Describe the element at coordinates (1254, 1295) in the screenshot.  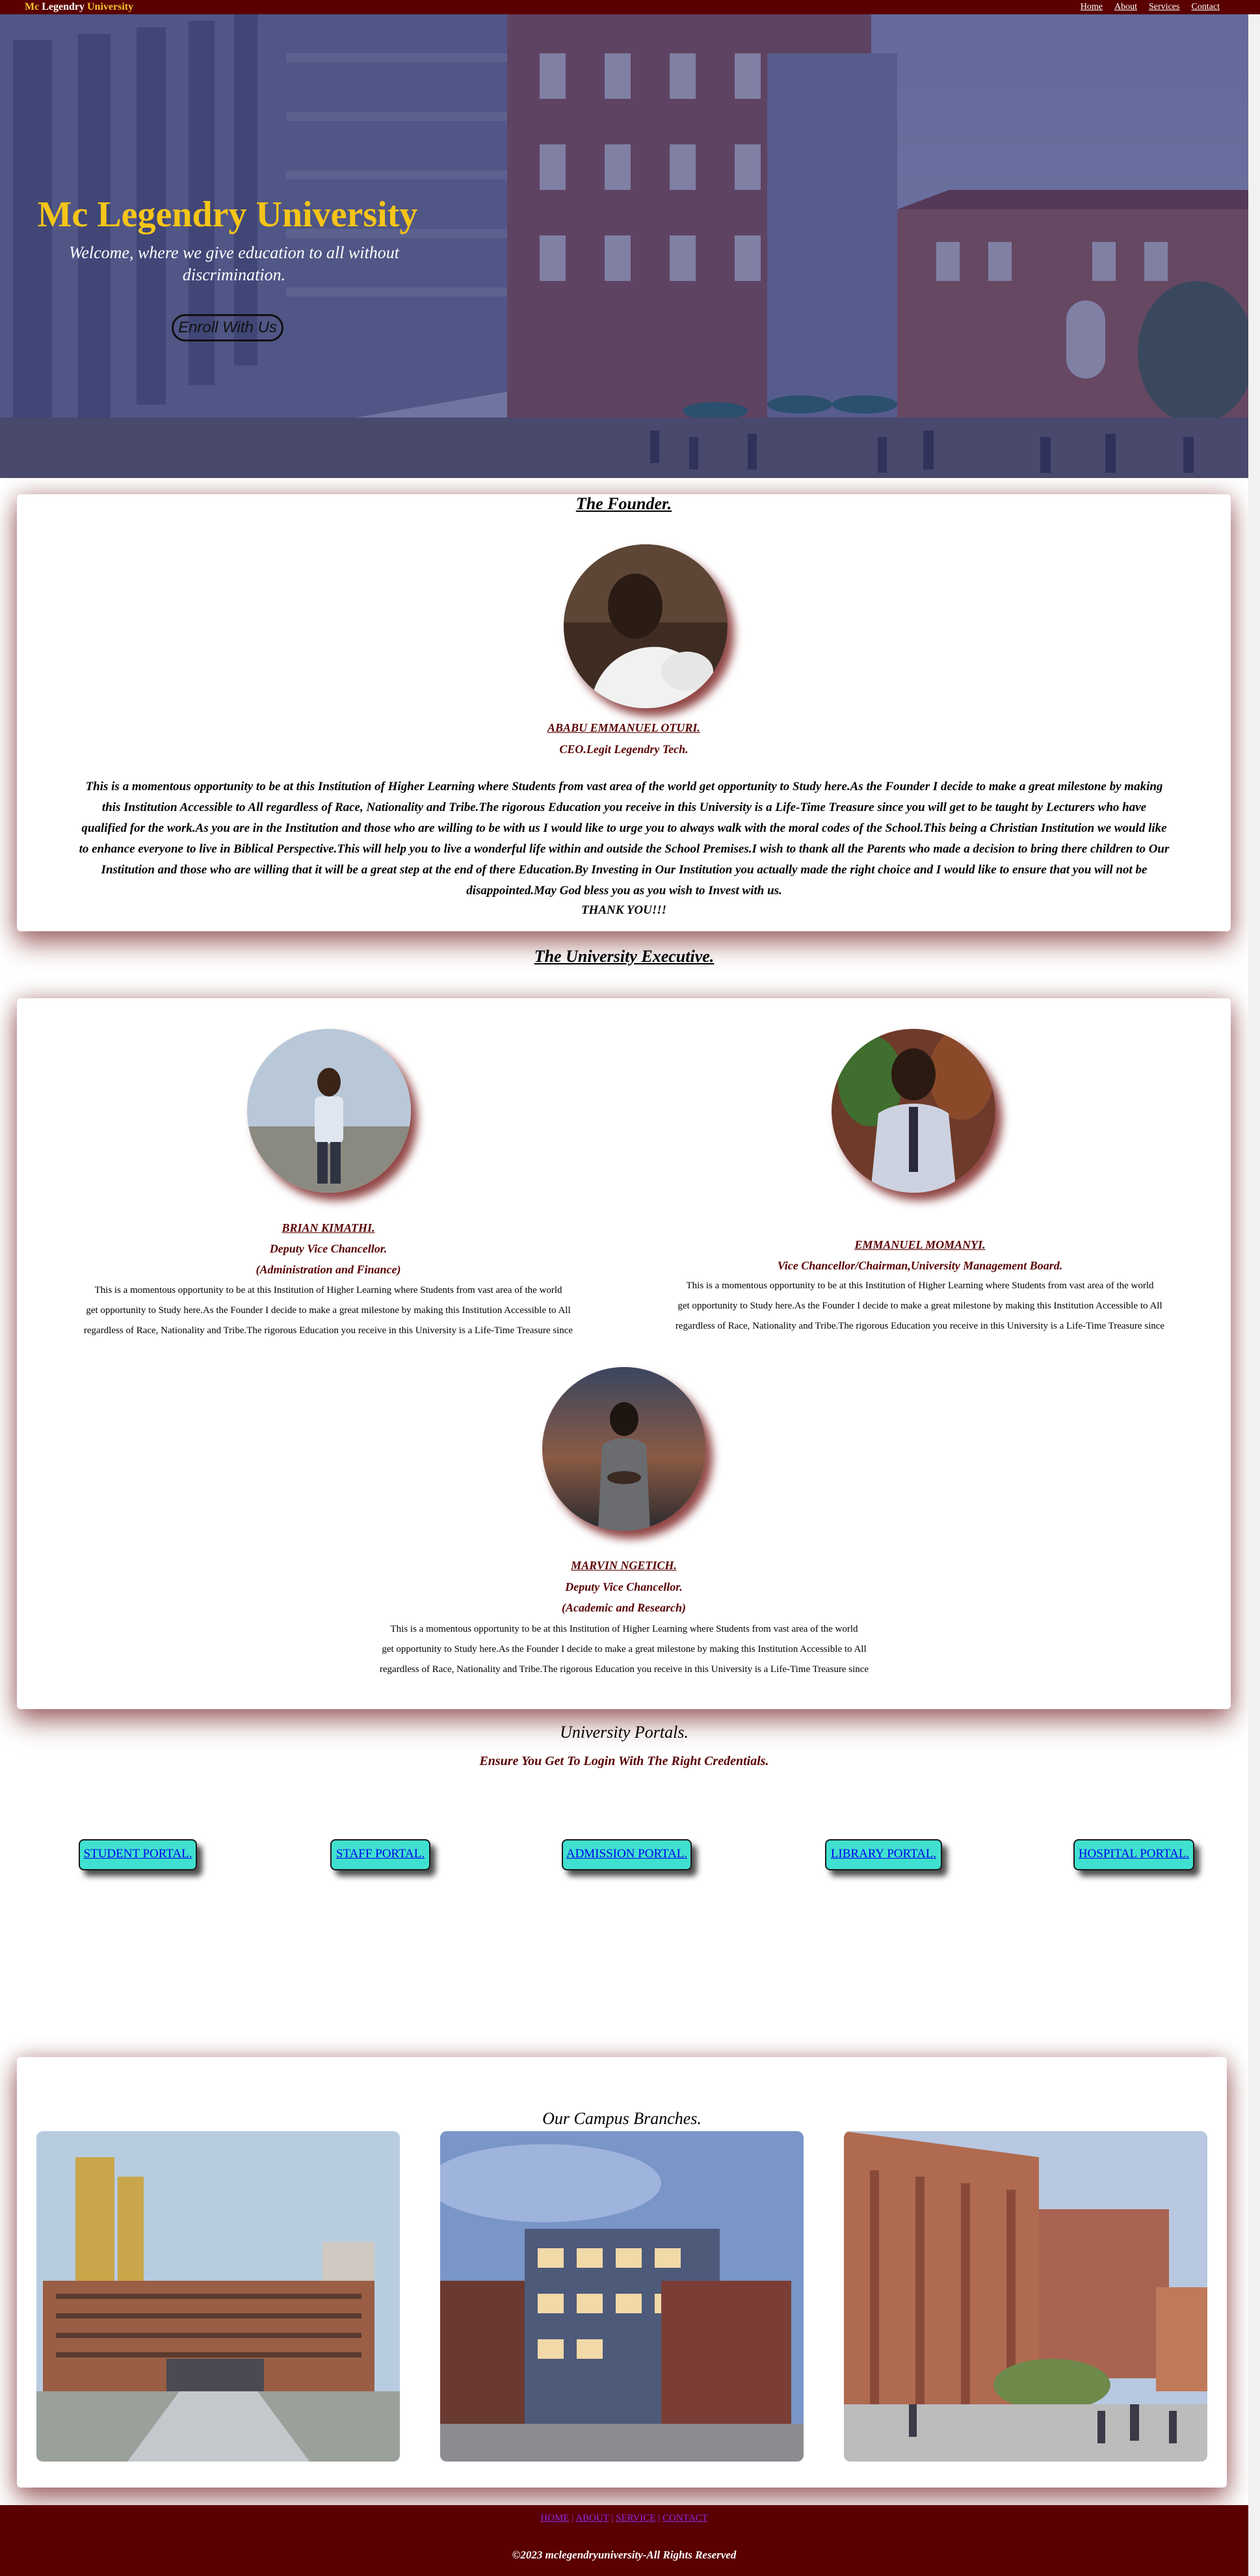
I see `page-scrollbar` at that location.